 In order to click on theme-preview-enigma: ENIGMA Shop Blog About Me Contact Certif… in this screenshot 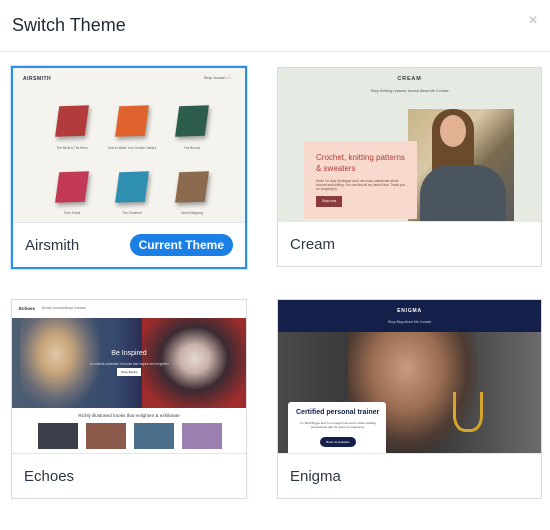, I will do `click(409, 377)`.